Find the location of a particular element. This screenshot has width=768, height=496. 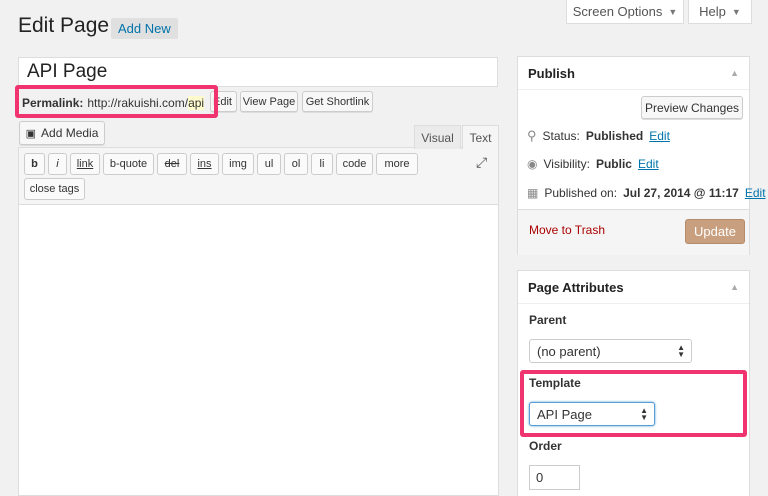

qt-ins-button: ins is located at coordinates (204, 164).